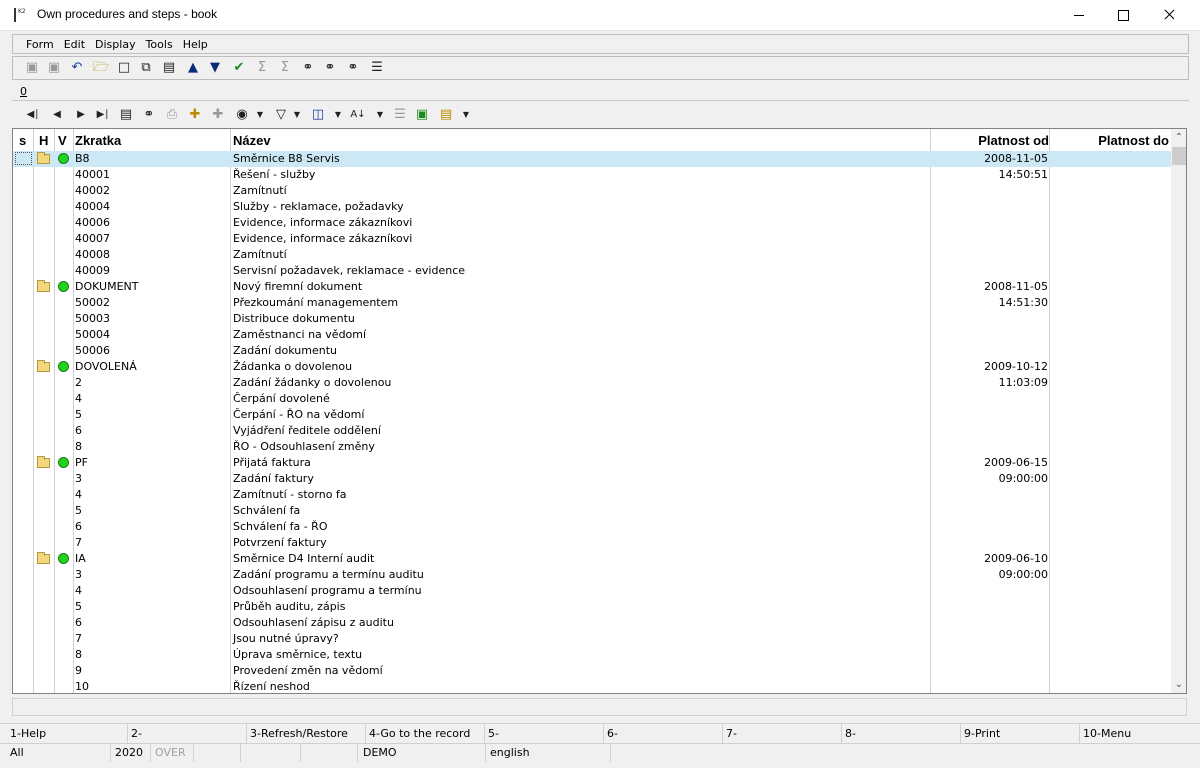 The height and width of the screenshot is (768, 1200). I want to click on table-row: 2 Zadání žádanky o dovolenou, so click(592, 383).